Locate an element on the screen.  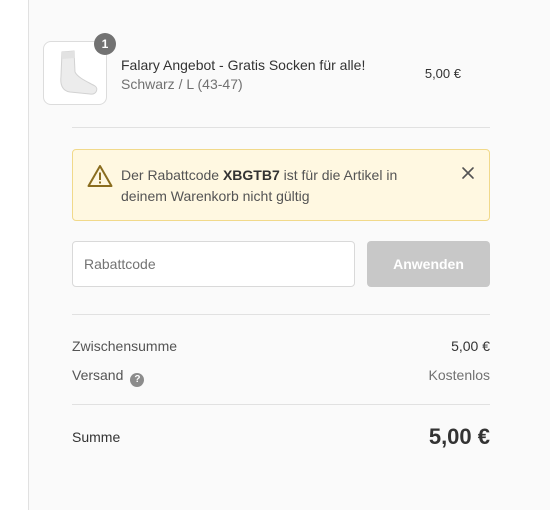
product-variant: Schwarz / L (43-47) is located at coordinates (182, 84).